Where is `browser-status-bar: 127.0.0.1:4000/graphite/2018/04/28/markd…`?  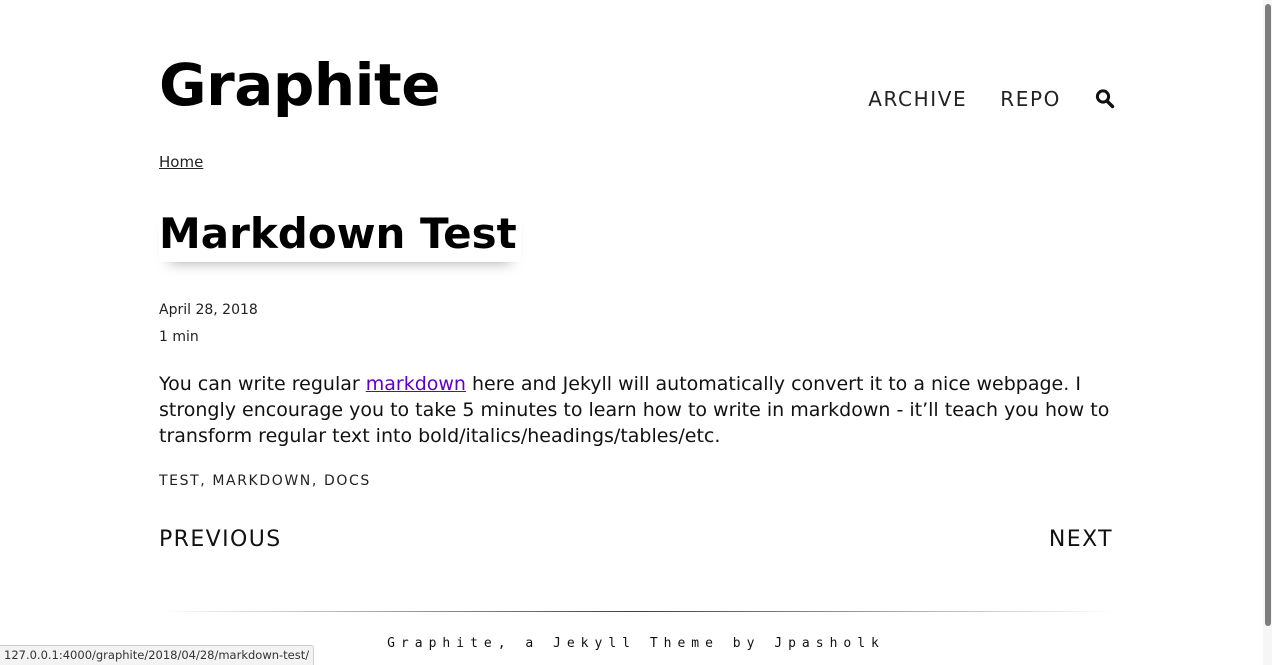 browser-status-bar: 127.0.0.1:4000/graphite/2018/04/28/markd… is located at coordinates (157, 655).